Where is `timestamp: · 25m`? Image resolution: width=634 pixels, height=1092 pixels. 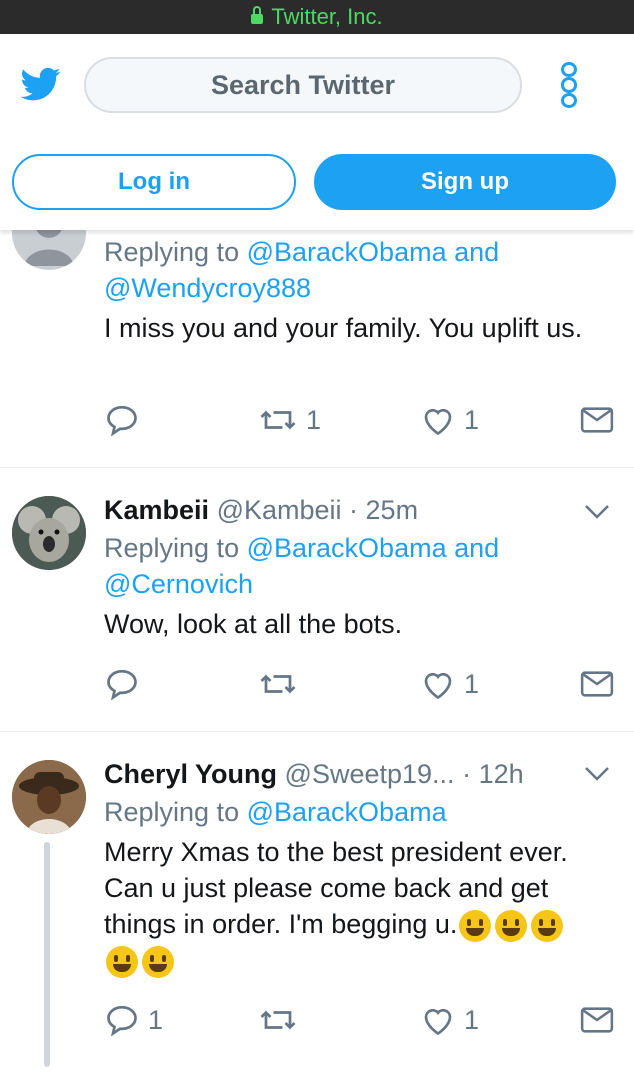
timestamp: · 25m is located at coordinates (383, 510).